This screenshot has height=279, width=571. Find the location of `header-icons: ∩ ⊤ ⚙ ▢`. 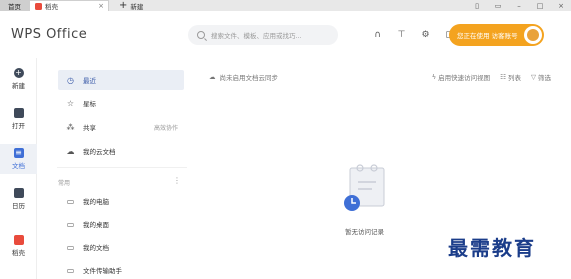

header-icons: ∩ ⊤ ⚙ ▢ is located at coordinates (413, 35).